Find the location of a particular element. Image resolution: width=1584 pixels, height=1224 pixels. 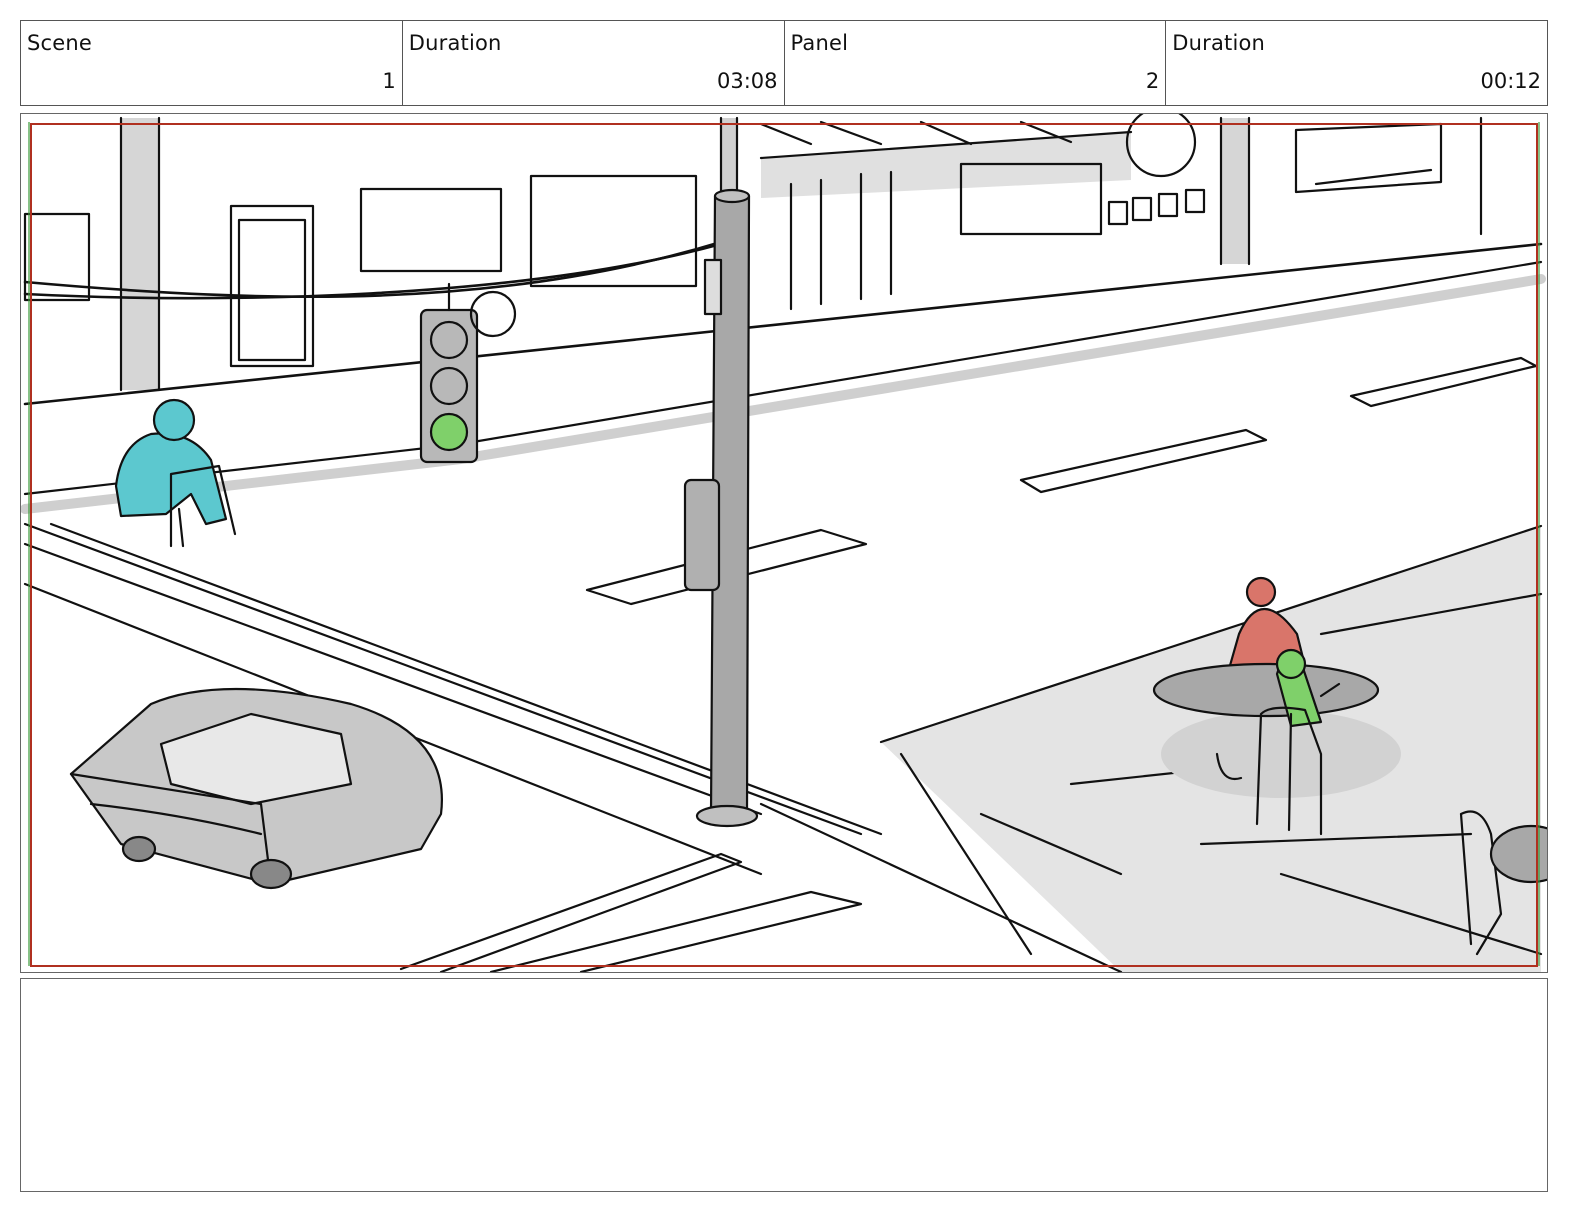

panel-cell: Panel 2 is located at coordinates (976, 63).